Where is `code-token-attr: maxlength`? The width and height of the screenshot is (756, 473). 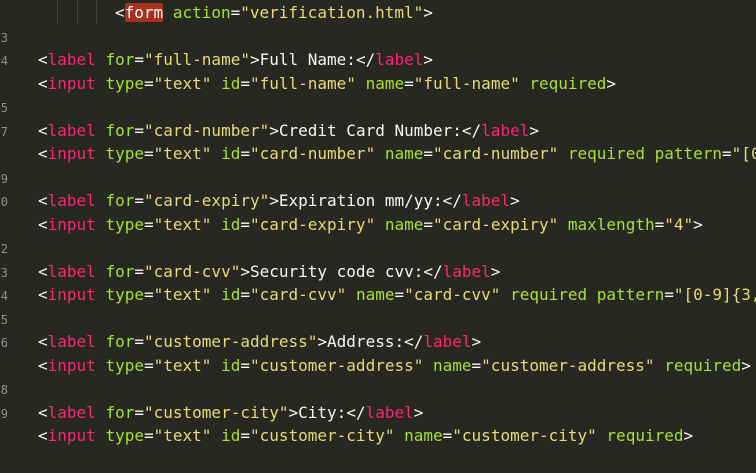 code-token-attr: maxlength is located at coordinates (611, 224).